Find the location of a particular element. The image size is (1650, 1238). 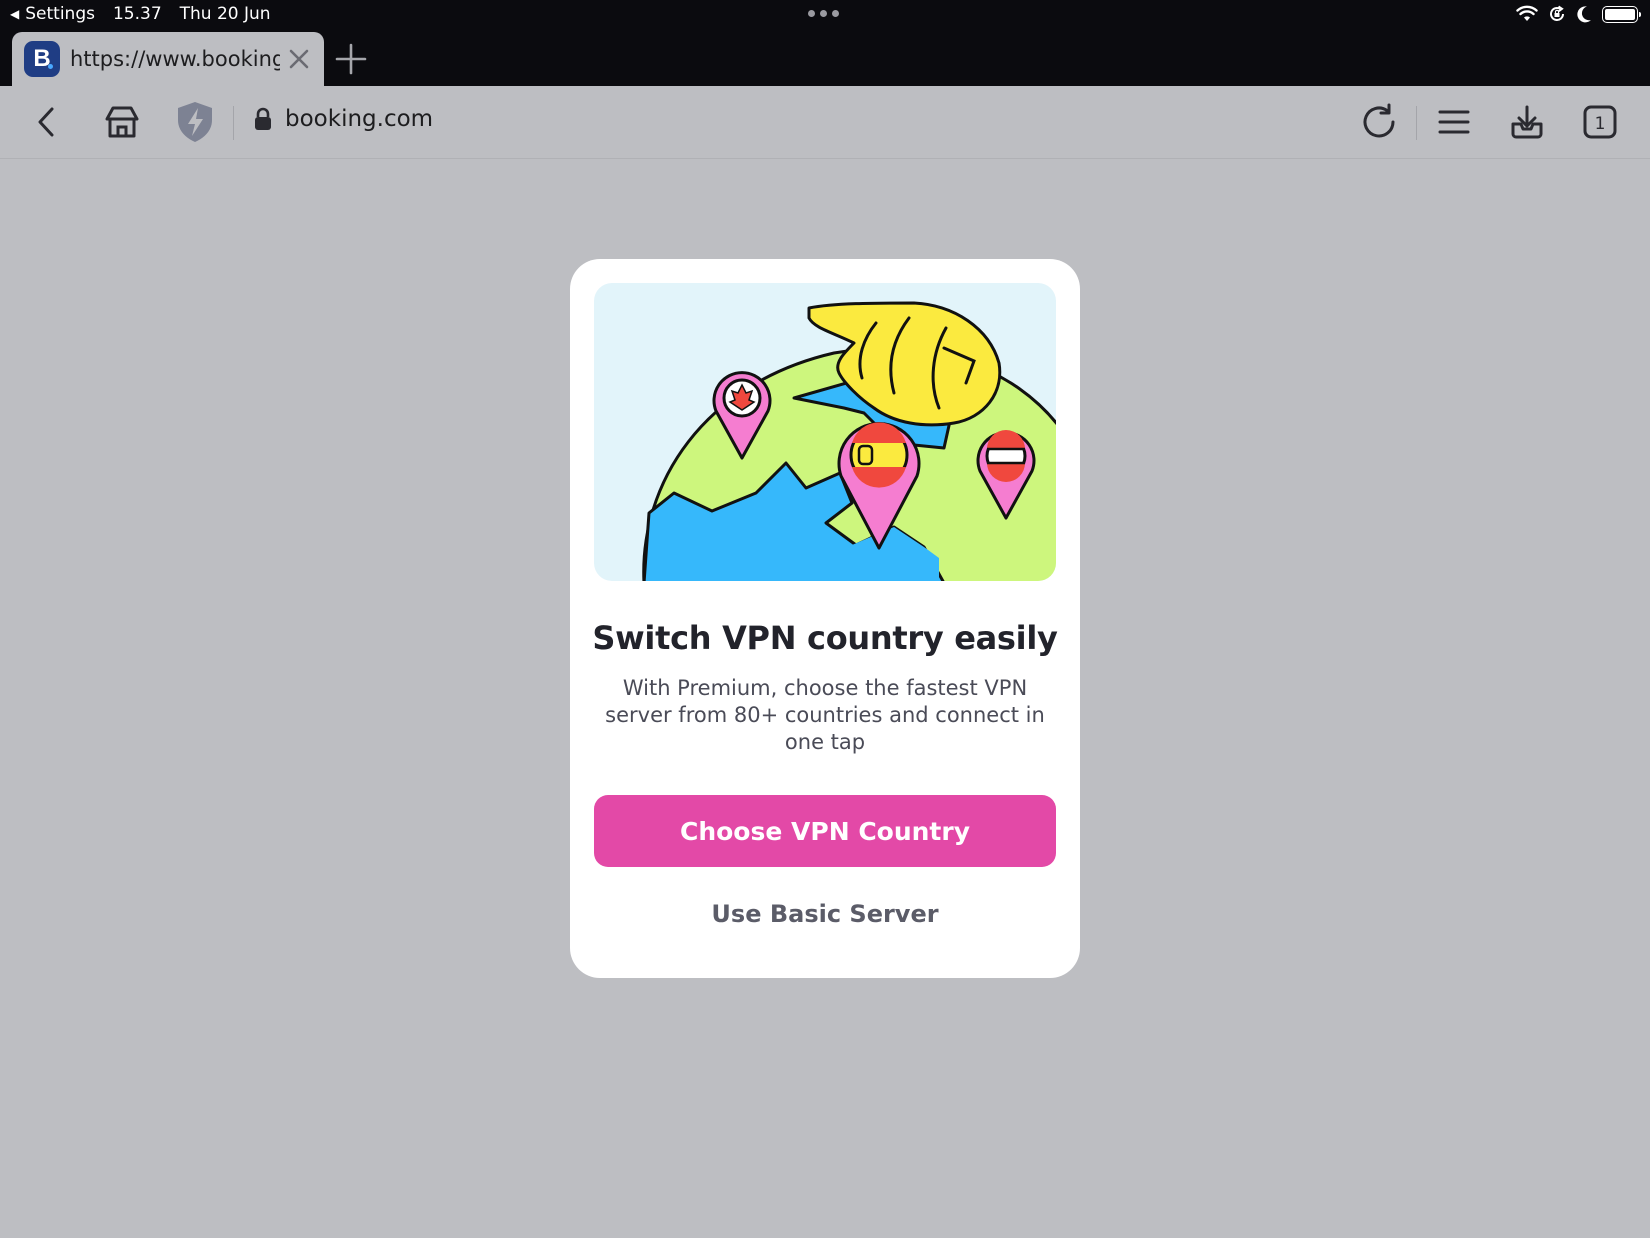

rotation-lock-icon is located at coordinates (1557, 13).